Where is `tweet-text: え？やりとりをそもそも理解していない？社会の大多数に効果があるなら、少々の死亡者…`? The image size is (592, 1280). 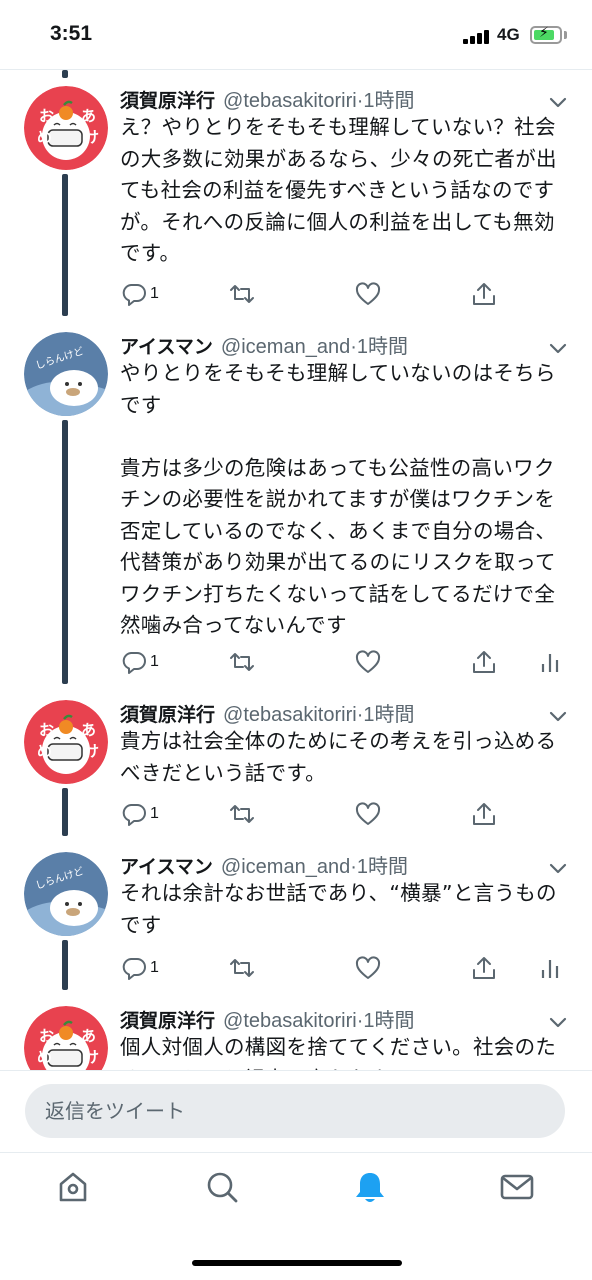
tweet-text: え？やりとりをそもそも理解していない？社会の大多数に効果があるなら、少々の死亡者… is located at coordinates (338, 190).